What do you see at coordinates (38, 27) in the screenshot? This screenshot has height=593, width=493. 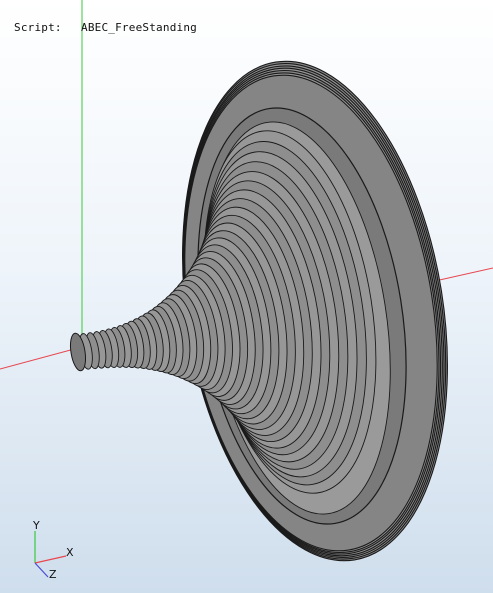 I see `script-label: Script:` at bounding box center [38, 27].